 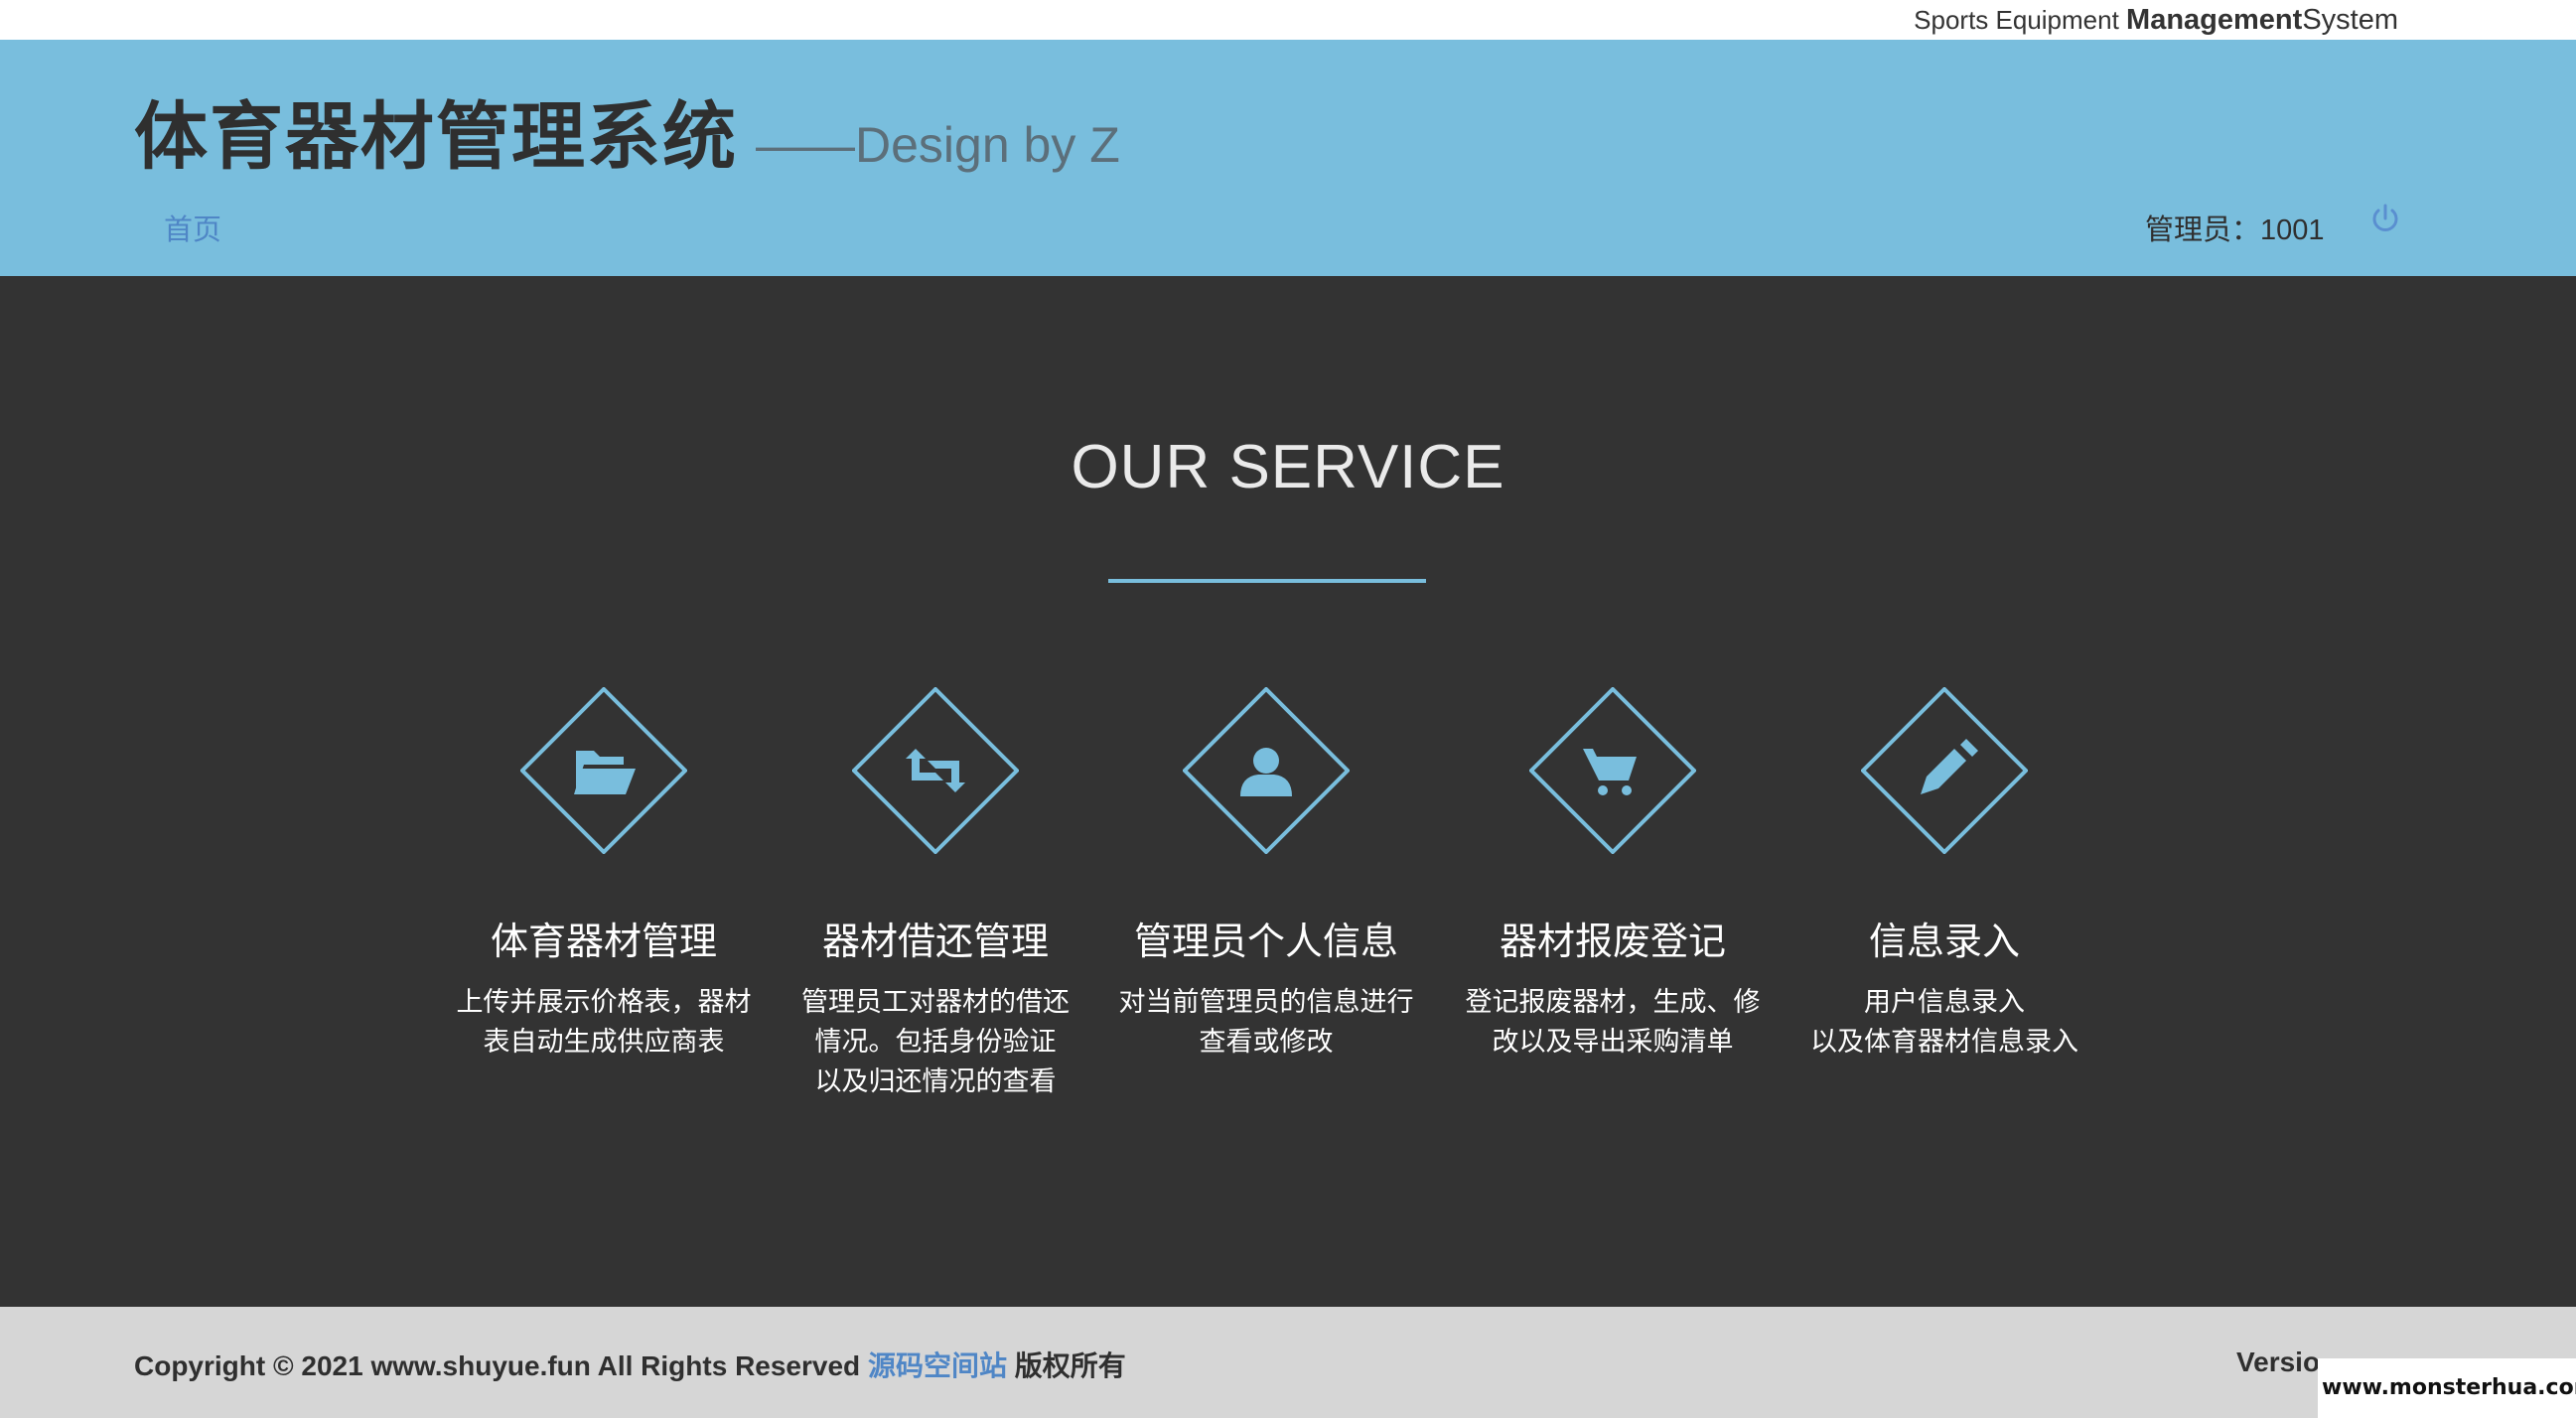 I want to click on system-tagline: Sports Equipment ManagementSystem, so click(x=2156, y=20).